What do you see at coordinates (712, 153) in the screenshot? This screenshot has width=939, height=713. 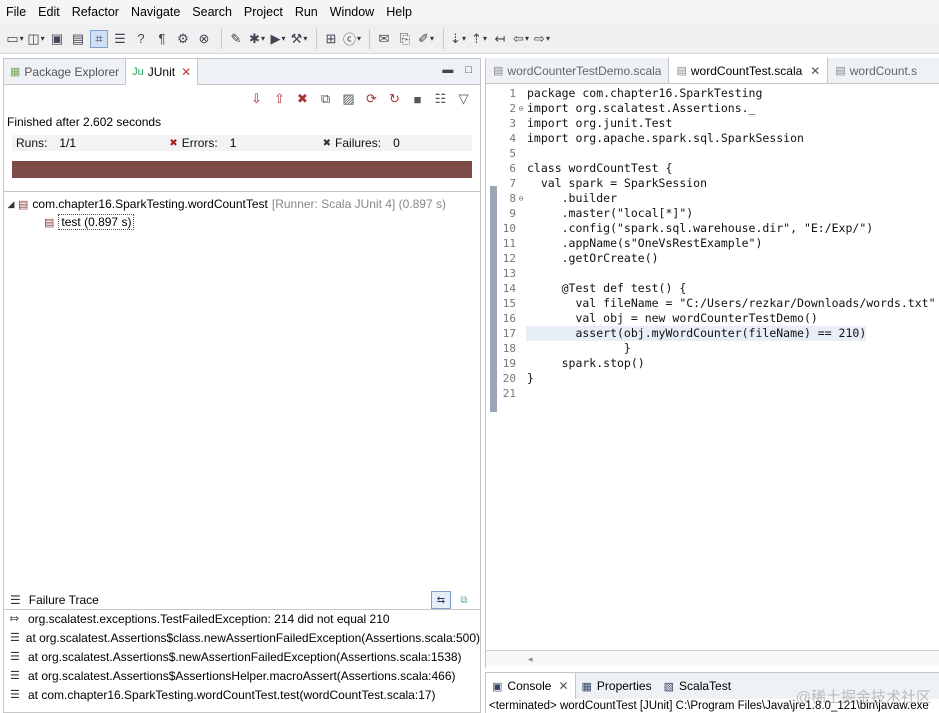 I see `code-line: 5` at bounding box center [712, 153].